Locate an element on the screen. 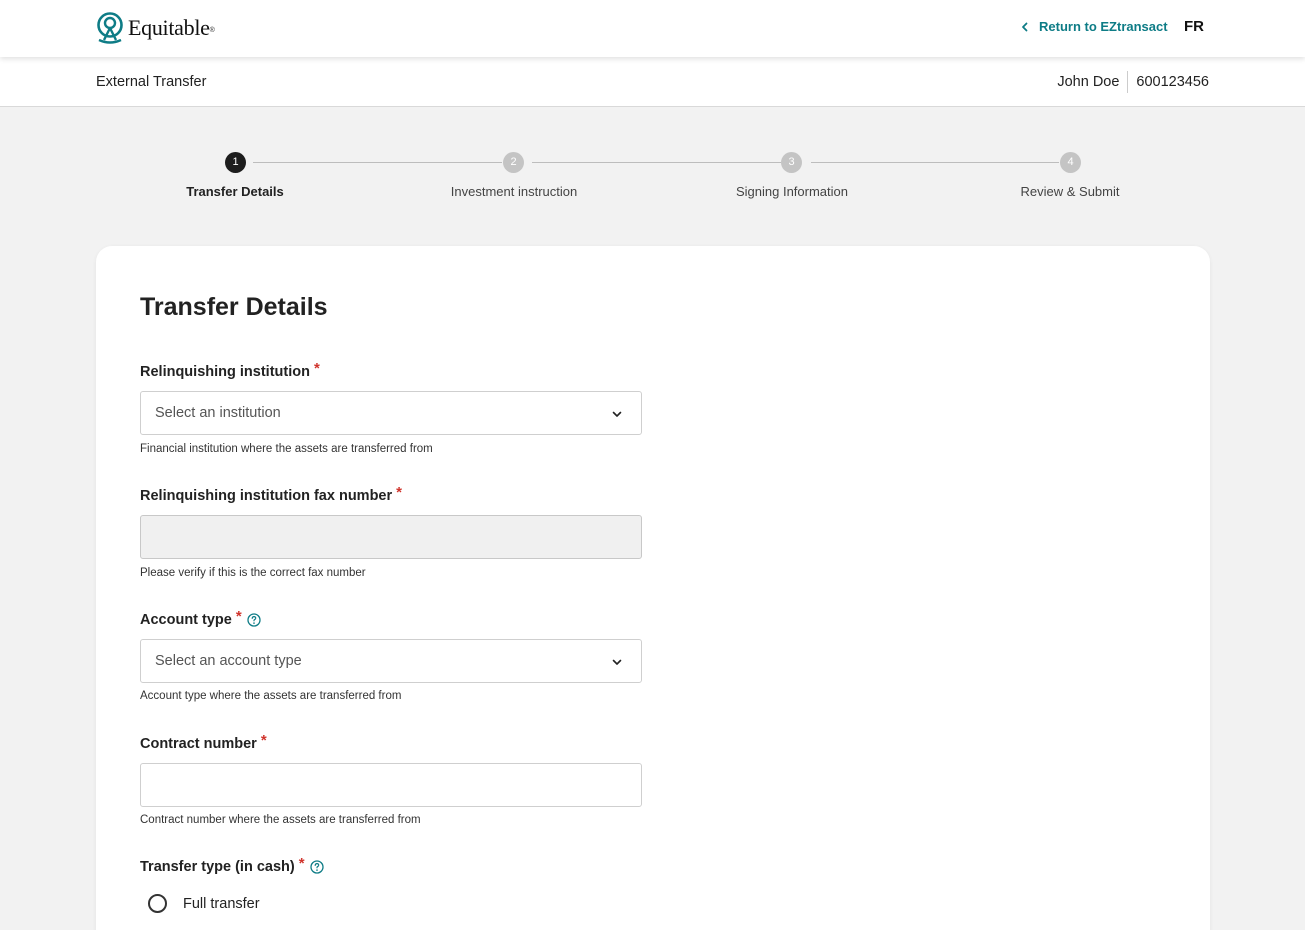 The height and width of the screenshot is (930, 1305). return-link-label: Return to EZtransact is located at coordinates (1103, 26).